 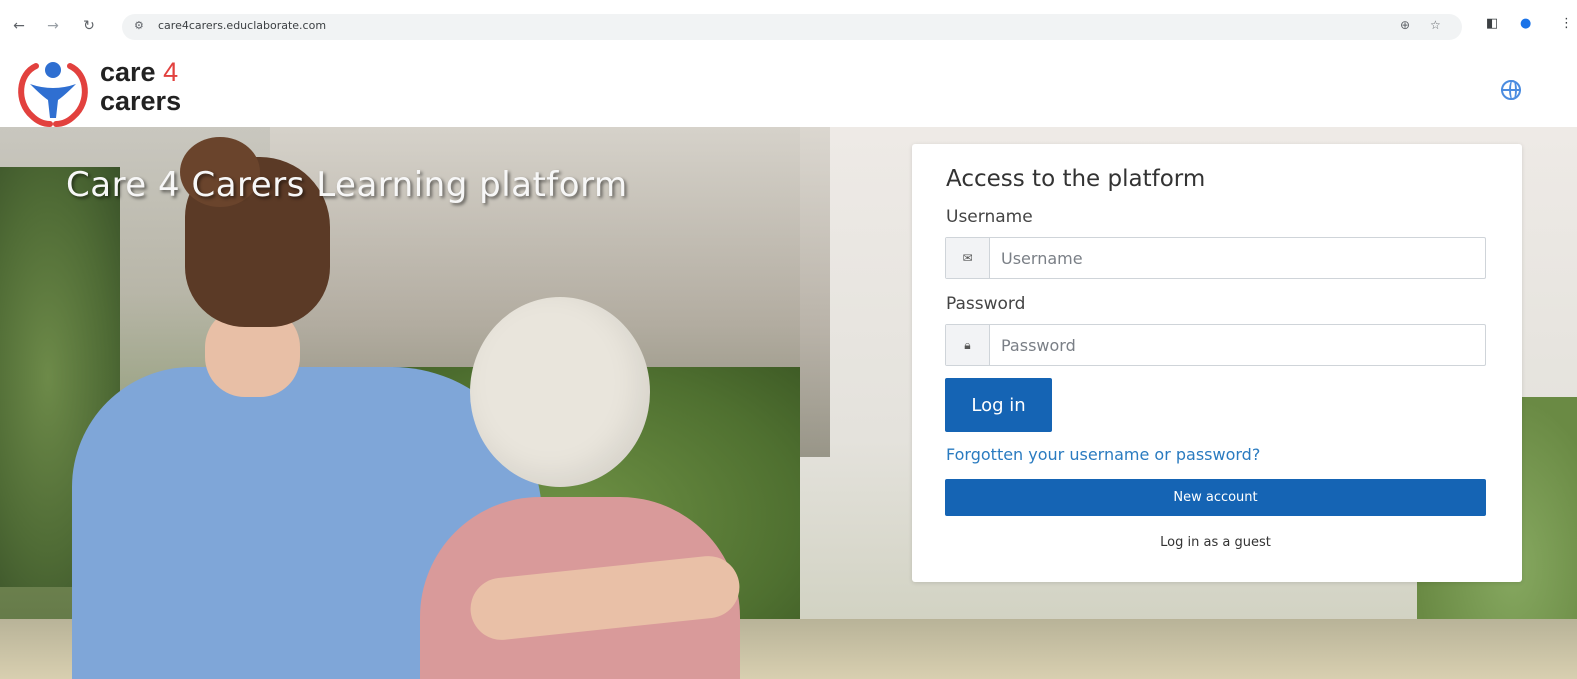 I want to click on star-icon: ☆, so click(x=1435, y=25).